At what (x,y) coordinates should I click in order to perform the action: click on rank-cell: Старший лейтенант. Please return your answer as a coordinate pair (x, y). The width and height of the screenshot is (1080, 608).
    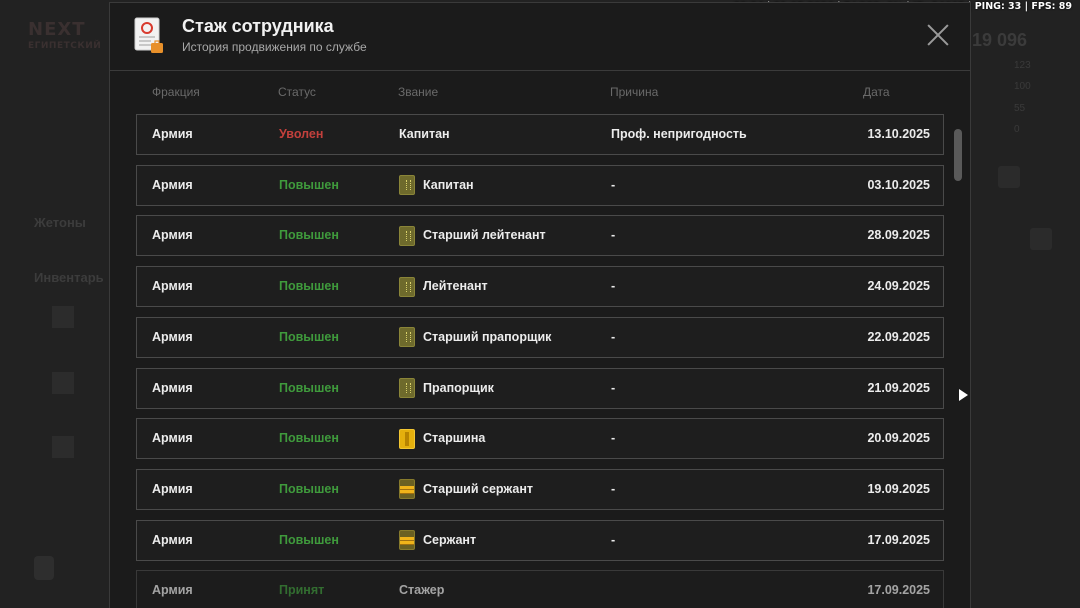
    Looking at the image, I should click on (472, 235).